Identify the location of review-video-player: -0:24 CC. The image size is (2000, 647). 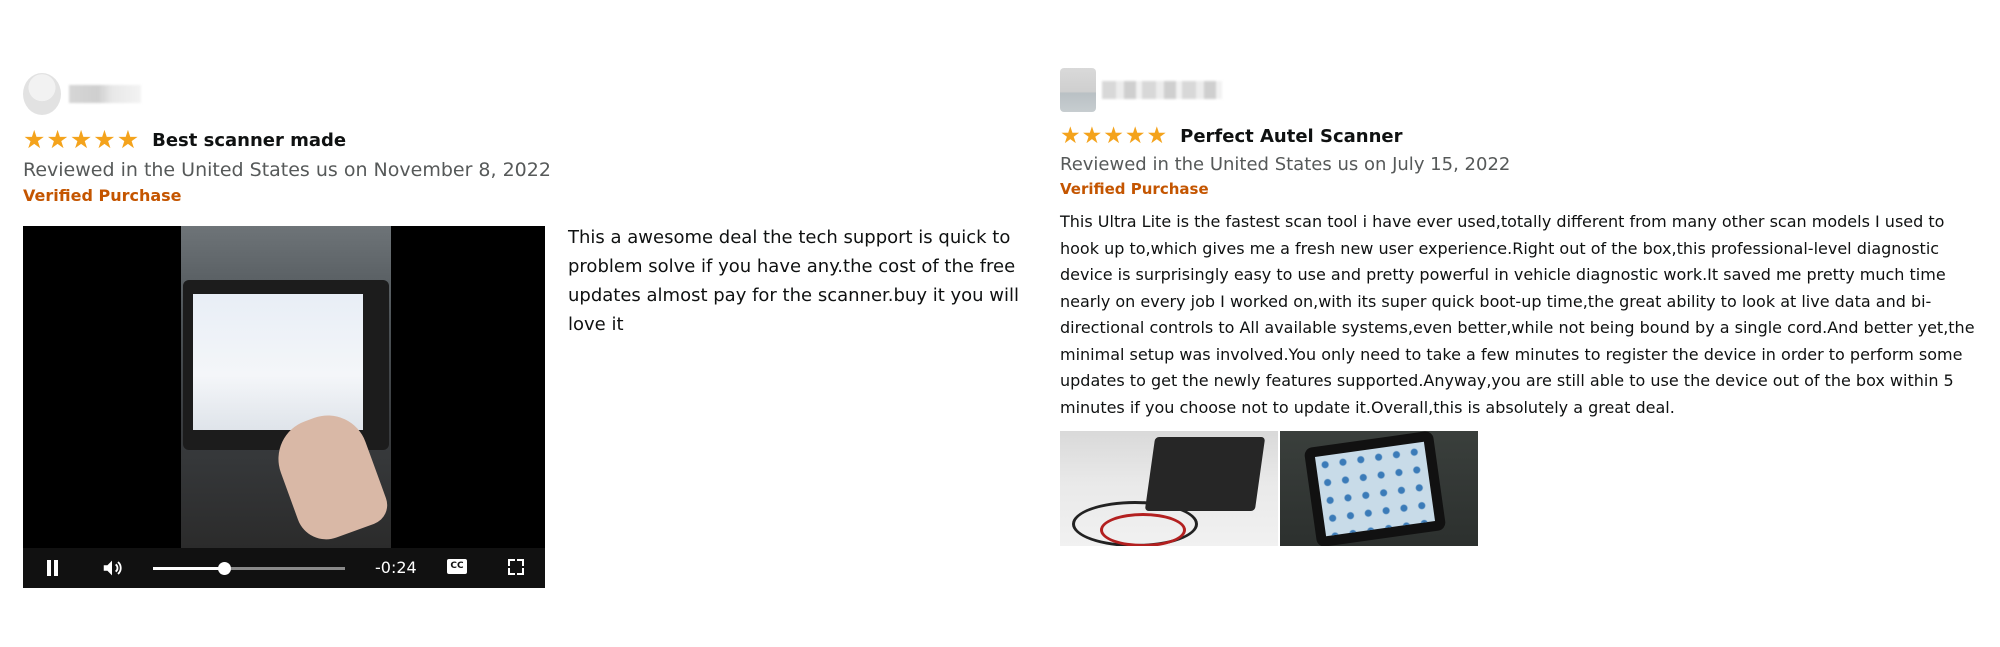
(284, 407).